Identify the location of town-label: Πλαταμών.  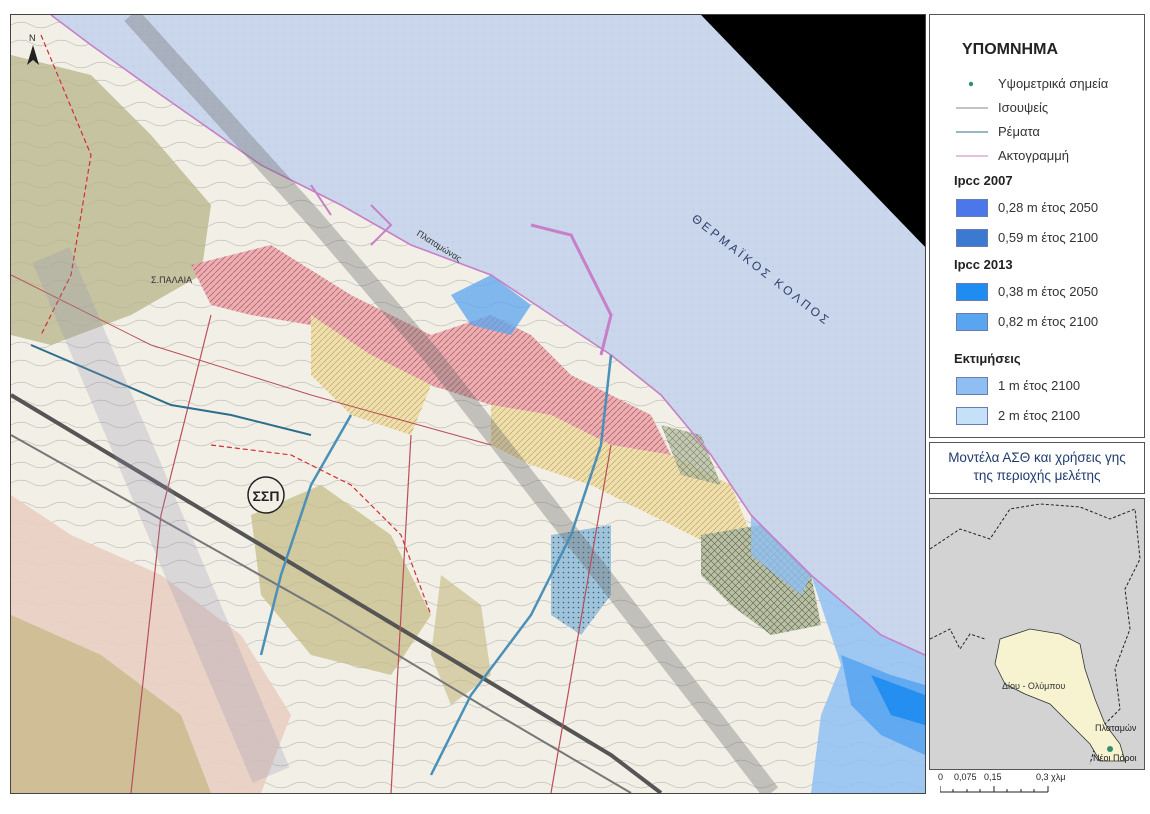
(1116, 728).